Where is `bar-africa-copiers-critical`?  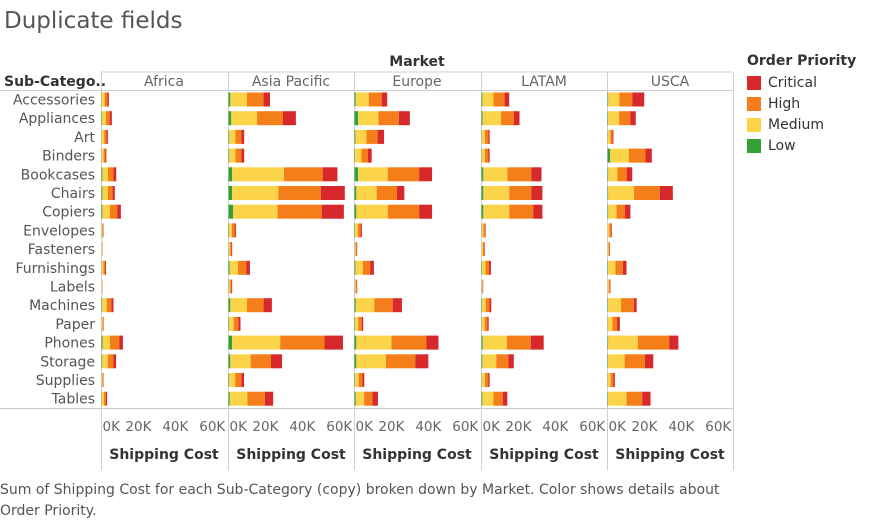 bar-africa-copiers-critical is located at coordinates (119, 211).